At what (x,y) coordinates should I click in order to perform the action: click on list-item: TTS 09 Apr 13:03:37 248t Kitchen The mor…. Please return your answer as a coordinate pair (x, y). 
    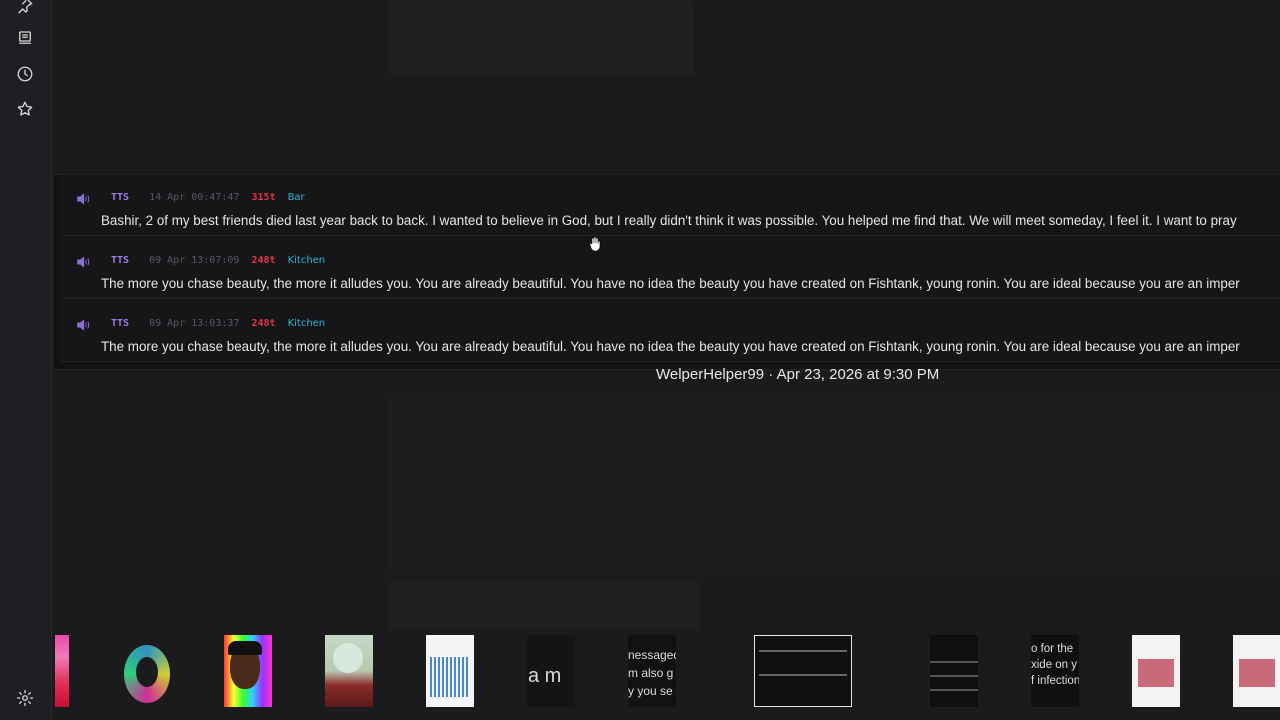
    Looking at the image, I should click on (670, 331).